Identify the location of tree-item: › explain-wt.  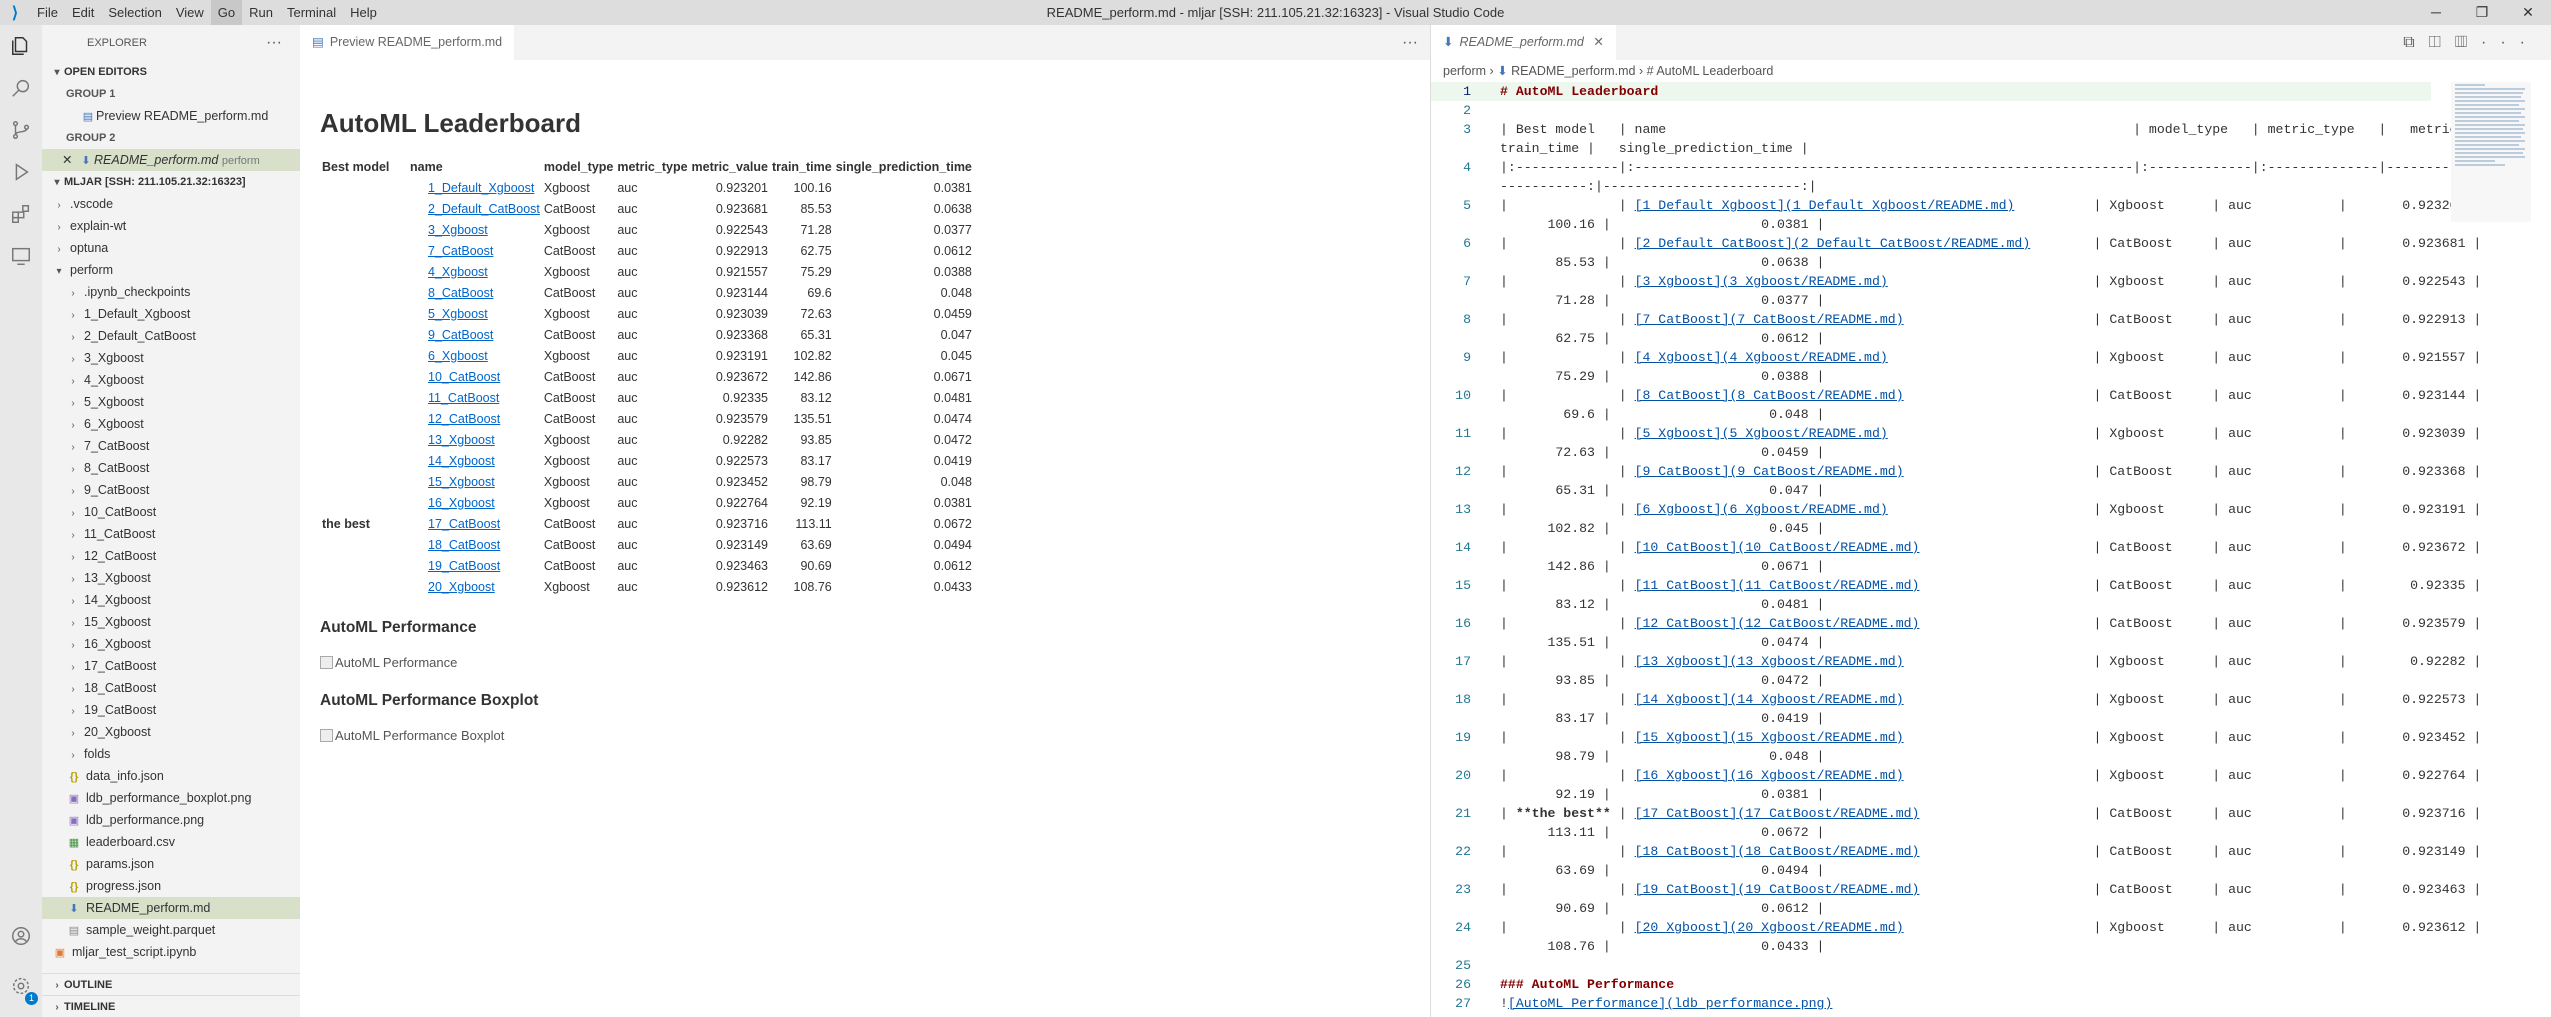
(171, 226).